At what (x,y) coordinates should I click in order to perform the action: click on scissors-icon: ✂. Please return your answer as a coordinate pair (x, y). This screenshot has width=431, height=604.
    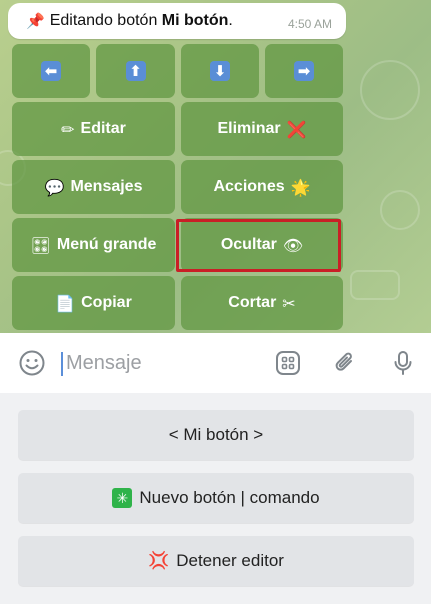
    Looking at the image, I should click on (289, 303).